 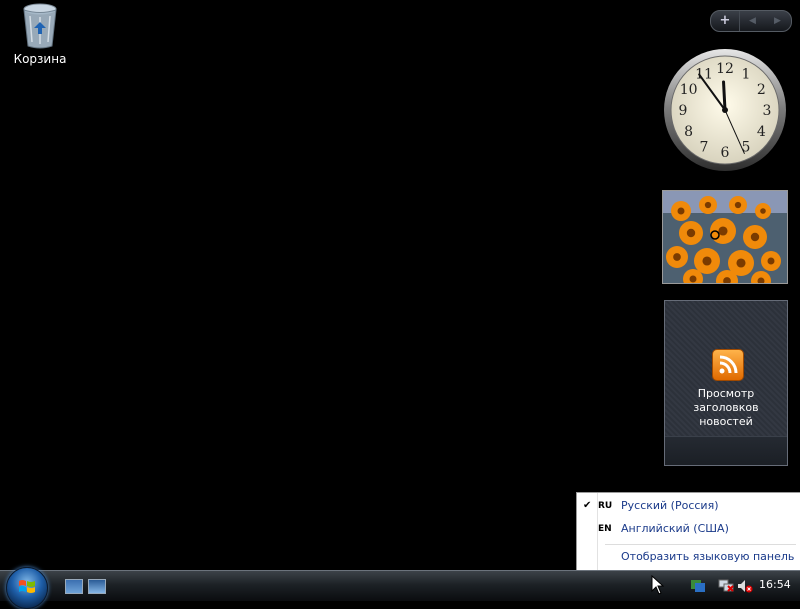 What do you see at coordinates (605, 529) in the screenshot?
I see `language-code: EN` at bounding box center [605, 529].